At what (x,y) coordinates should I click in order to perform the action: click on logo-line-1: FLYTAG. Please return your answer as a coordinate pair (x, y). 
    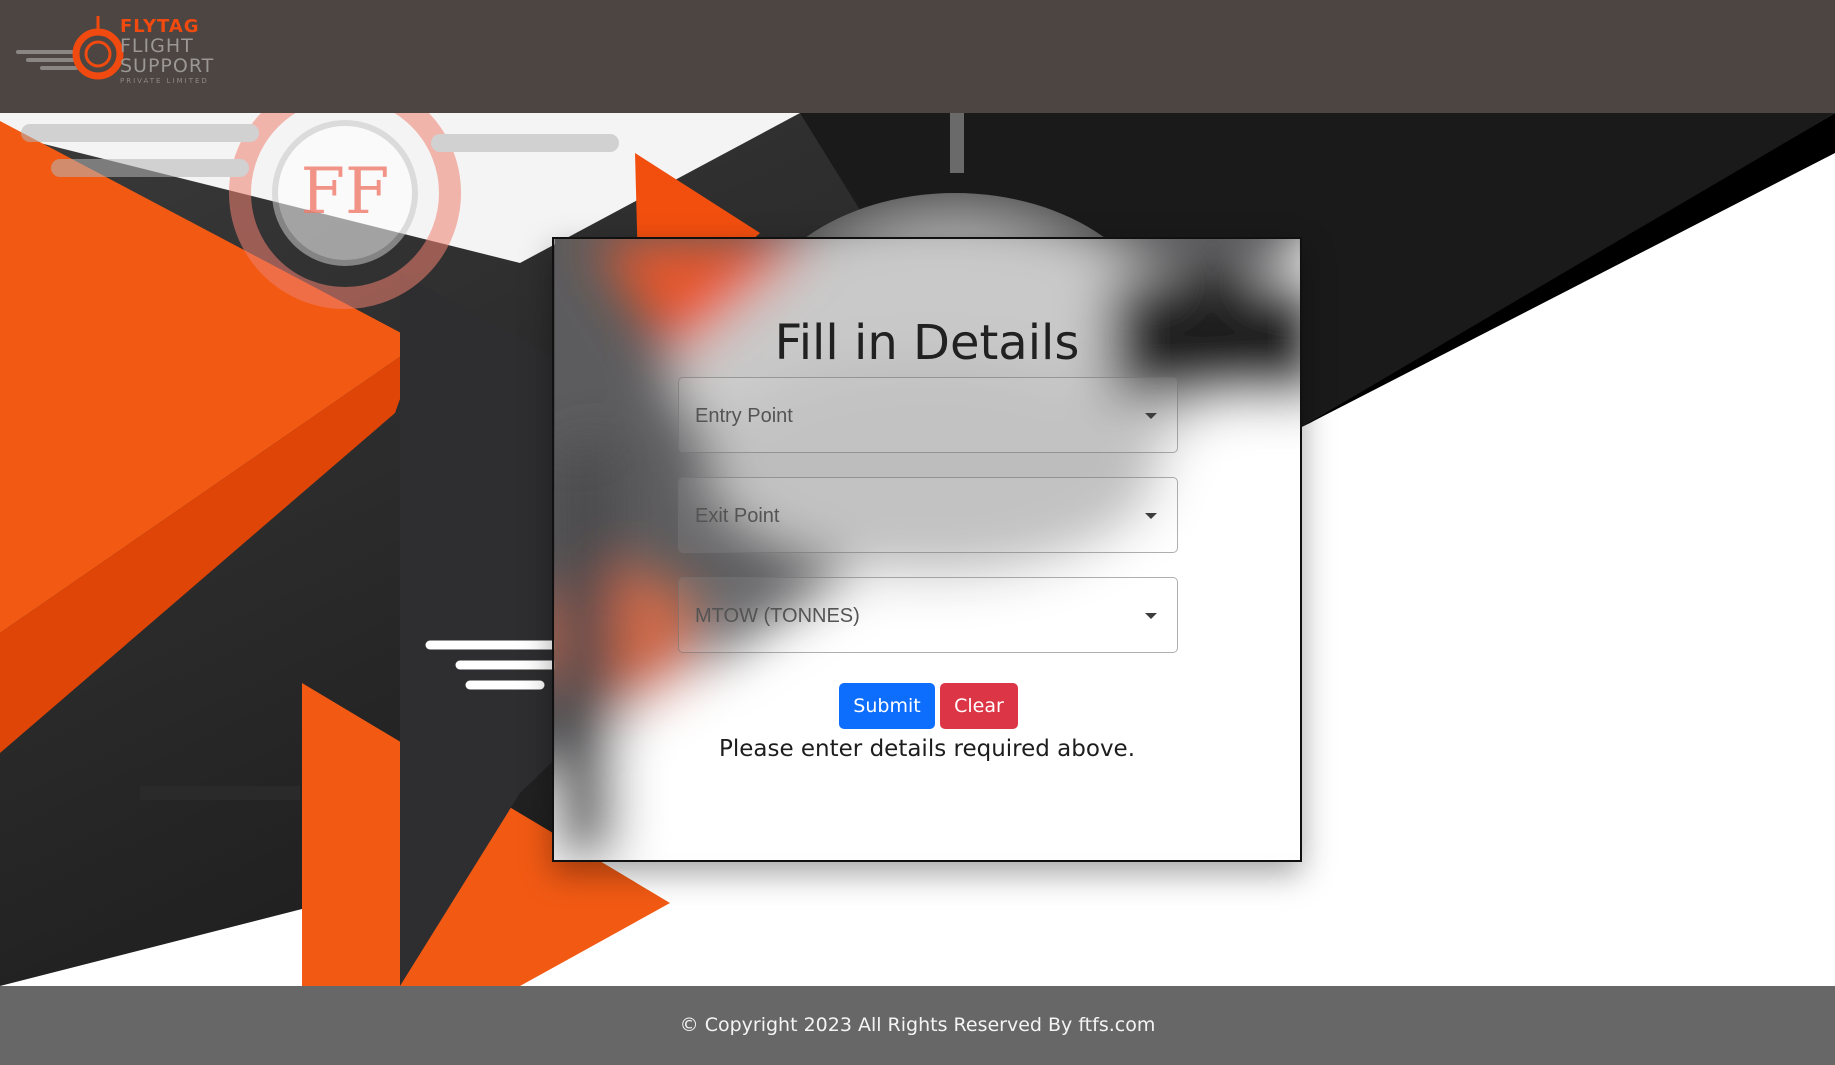
    Looking at the image, I should click on (160, 26).